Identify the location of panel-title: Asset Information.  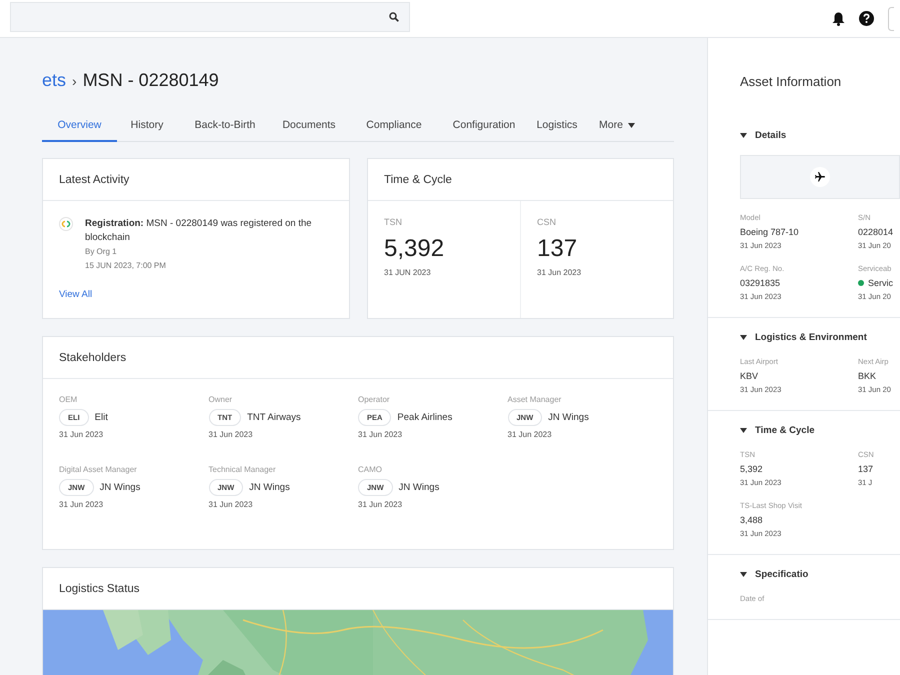
(791, 82).